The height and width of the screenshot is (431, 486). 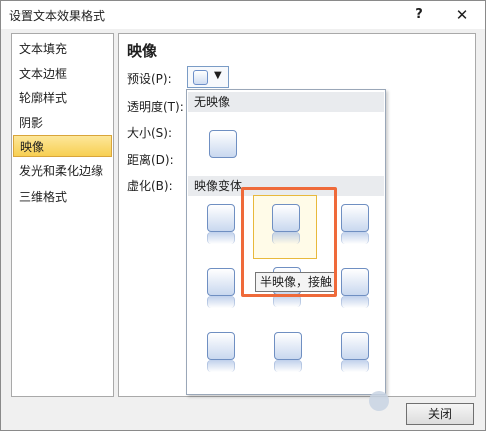 What do you see at coordinates (62, 171) in the screenshot?
I see `nav-item-glow-soft-edges: 发光和柔化边缘` at bounding box center [62, 171].